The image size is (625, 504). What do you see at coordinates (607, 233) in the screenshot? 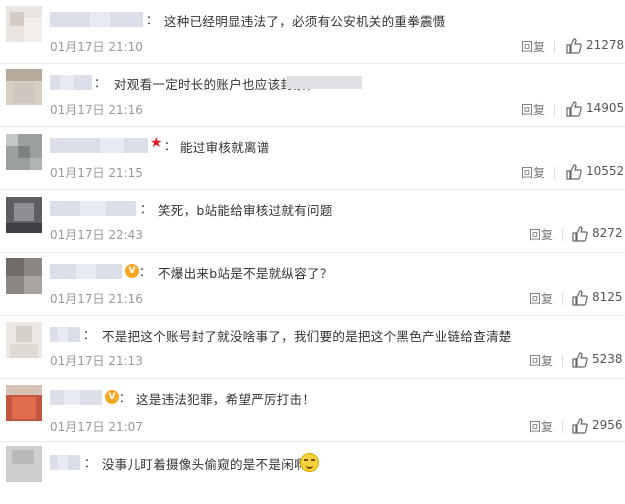
I see `like-count: 8272` at bounding box center [607, 233].